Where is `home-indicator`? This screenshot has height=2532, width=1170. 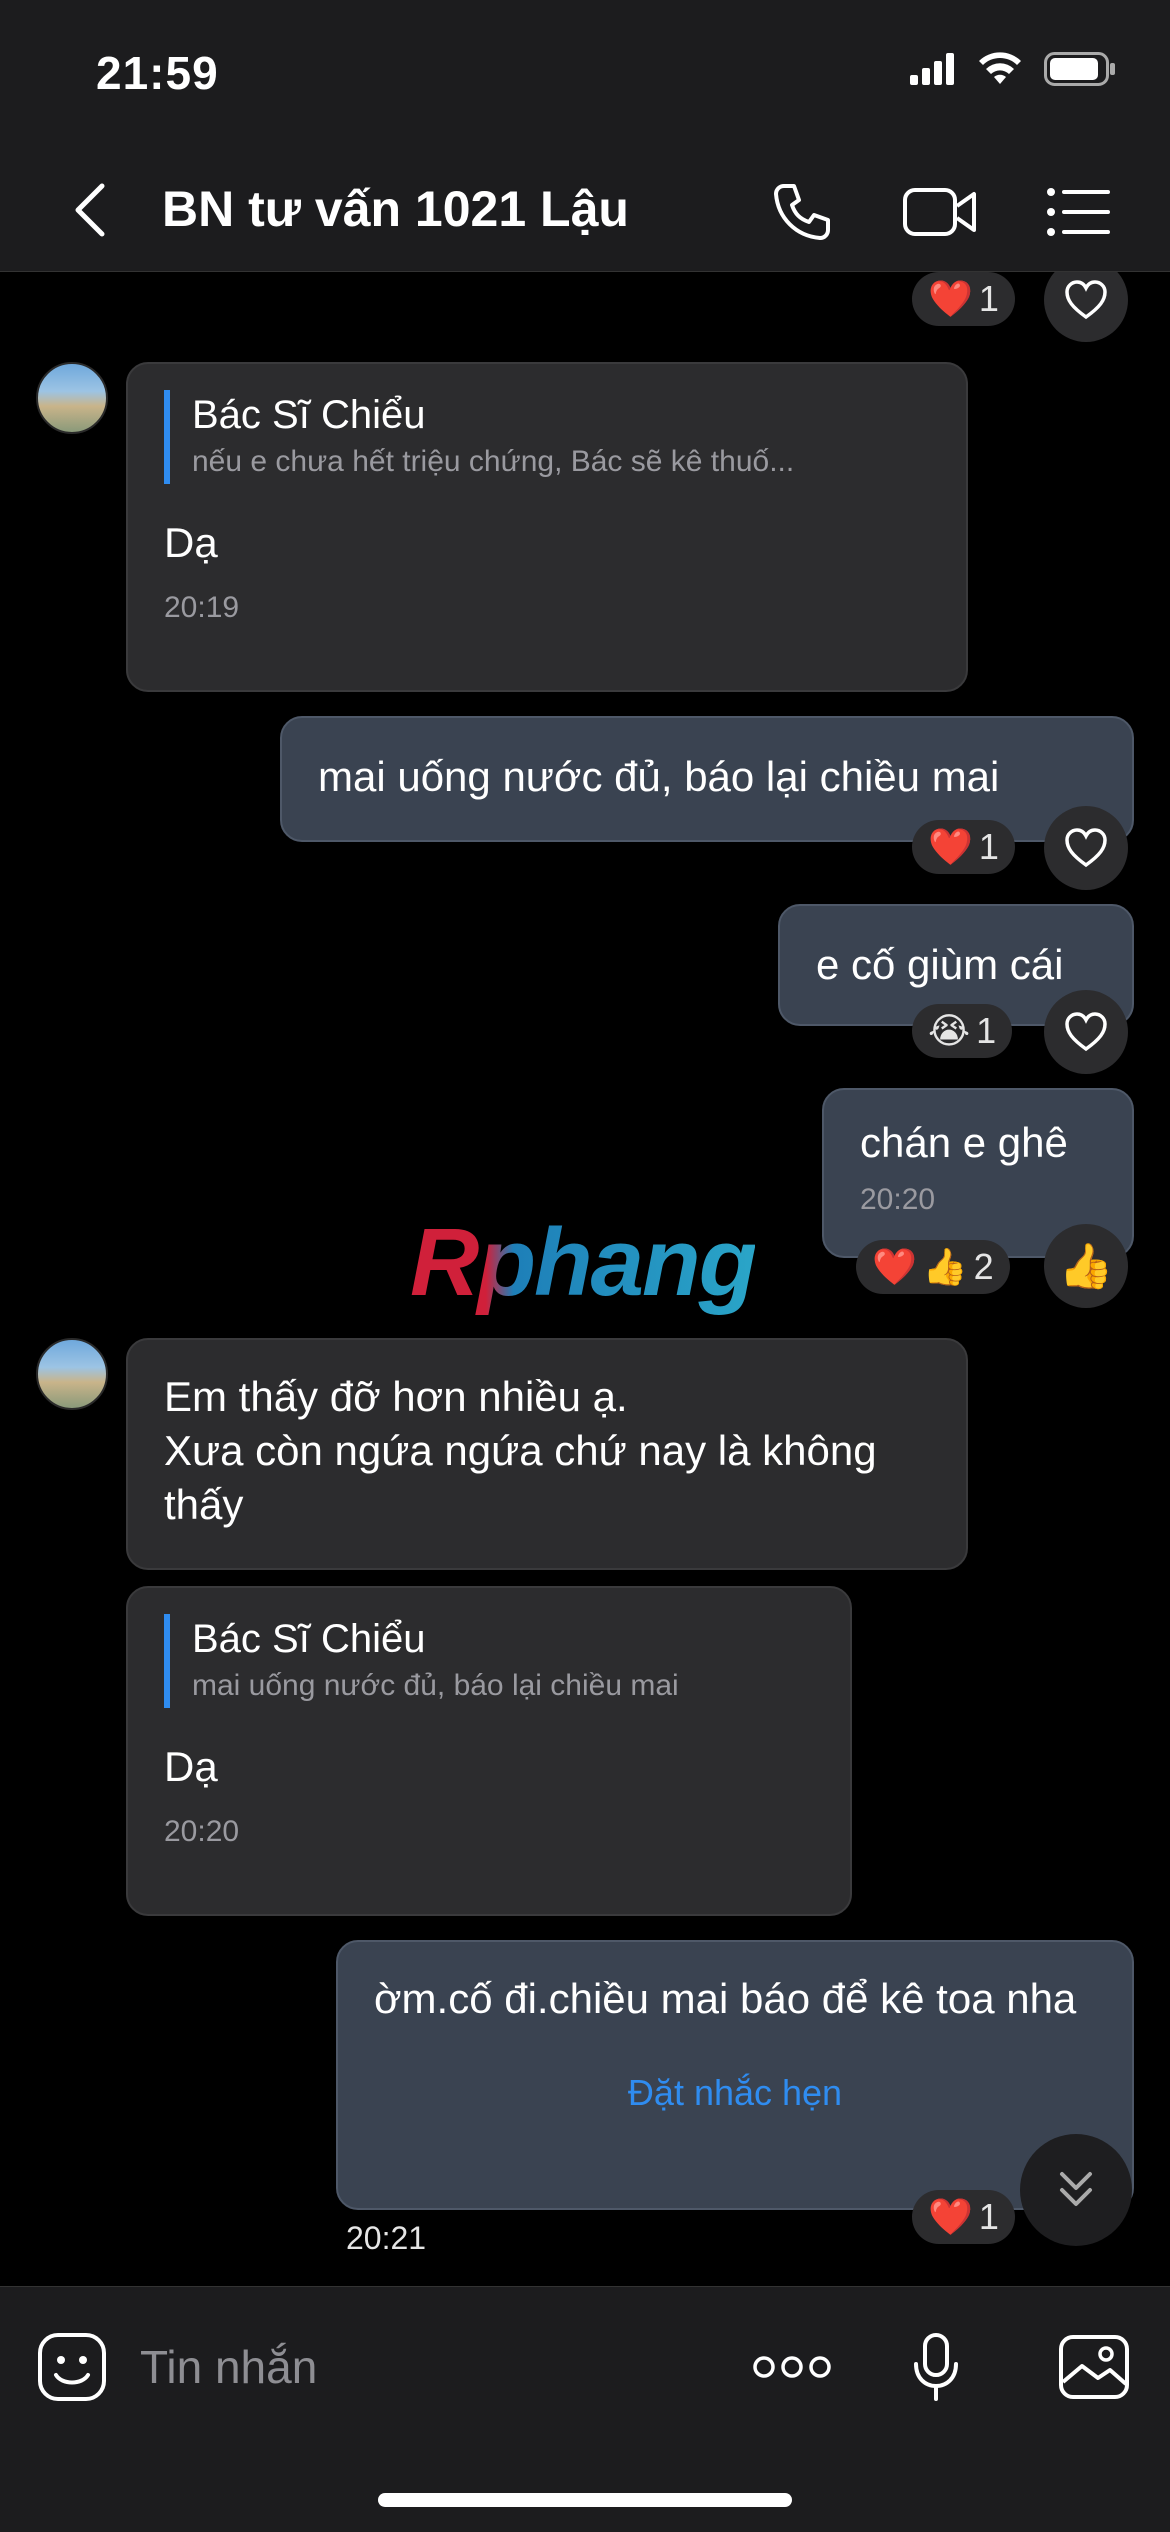
home-indicator is located at coordinates (585, 2500).